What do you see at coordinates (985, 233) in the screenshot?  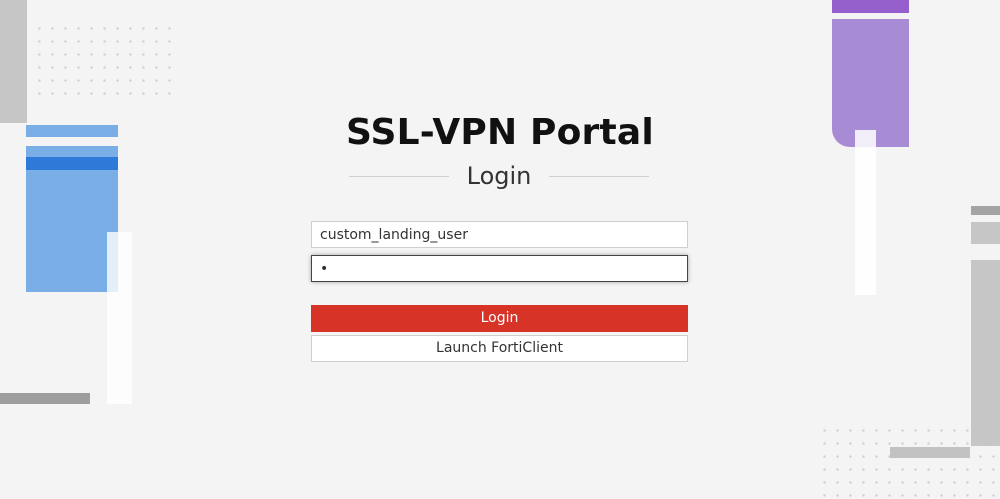 I see `decor-gray-block-right` at bounding box center [985, 233].